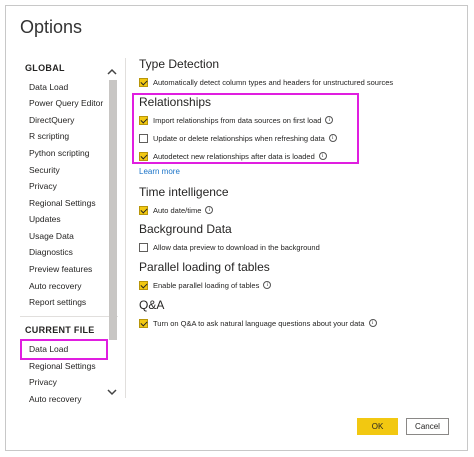 The image size is (474, 457). Describe the element at coordinates (43, 382) in the screenshot. I see `sidebar-item-current-privacy: Privacy` at that location.